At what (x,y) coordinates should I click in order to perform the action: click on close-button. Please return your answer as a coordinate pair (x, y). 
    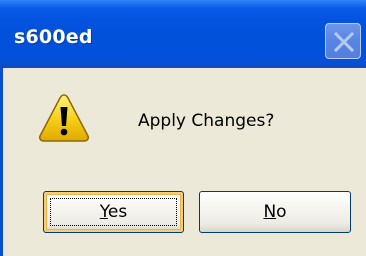
    Looking at the image, I should click on (343, 41).